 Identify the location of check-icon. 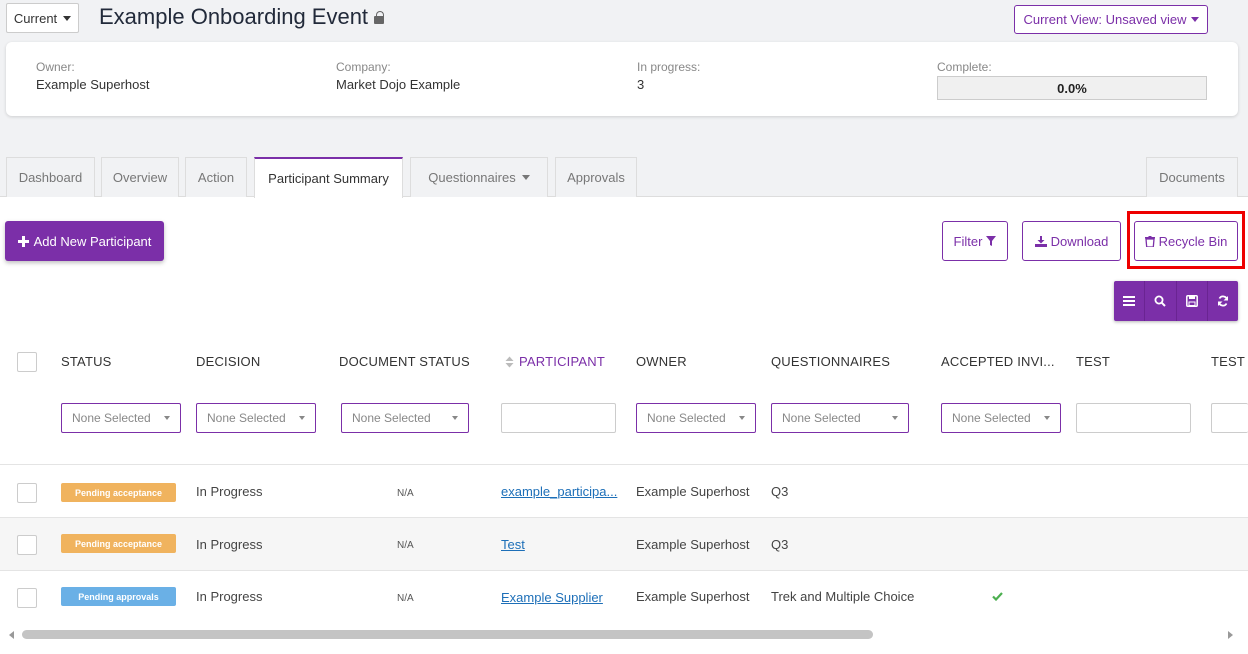
(997, 596).